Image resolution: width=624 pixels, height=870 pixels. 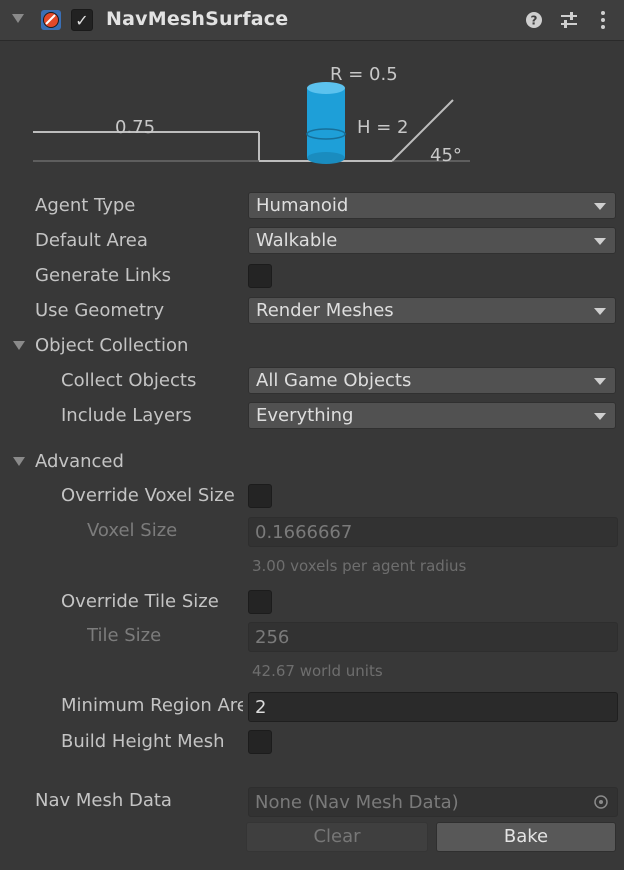 I want to click on tile-size-row: Tile Size 256, so click(x=312, y=636).